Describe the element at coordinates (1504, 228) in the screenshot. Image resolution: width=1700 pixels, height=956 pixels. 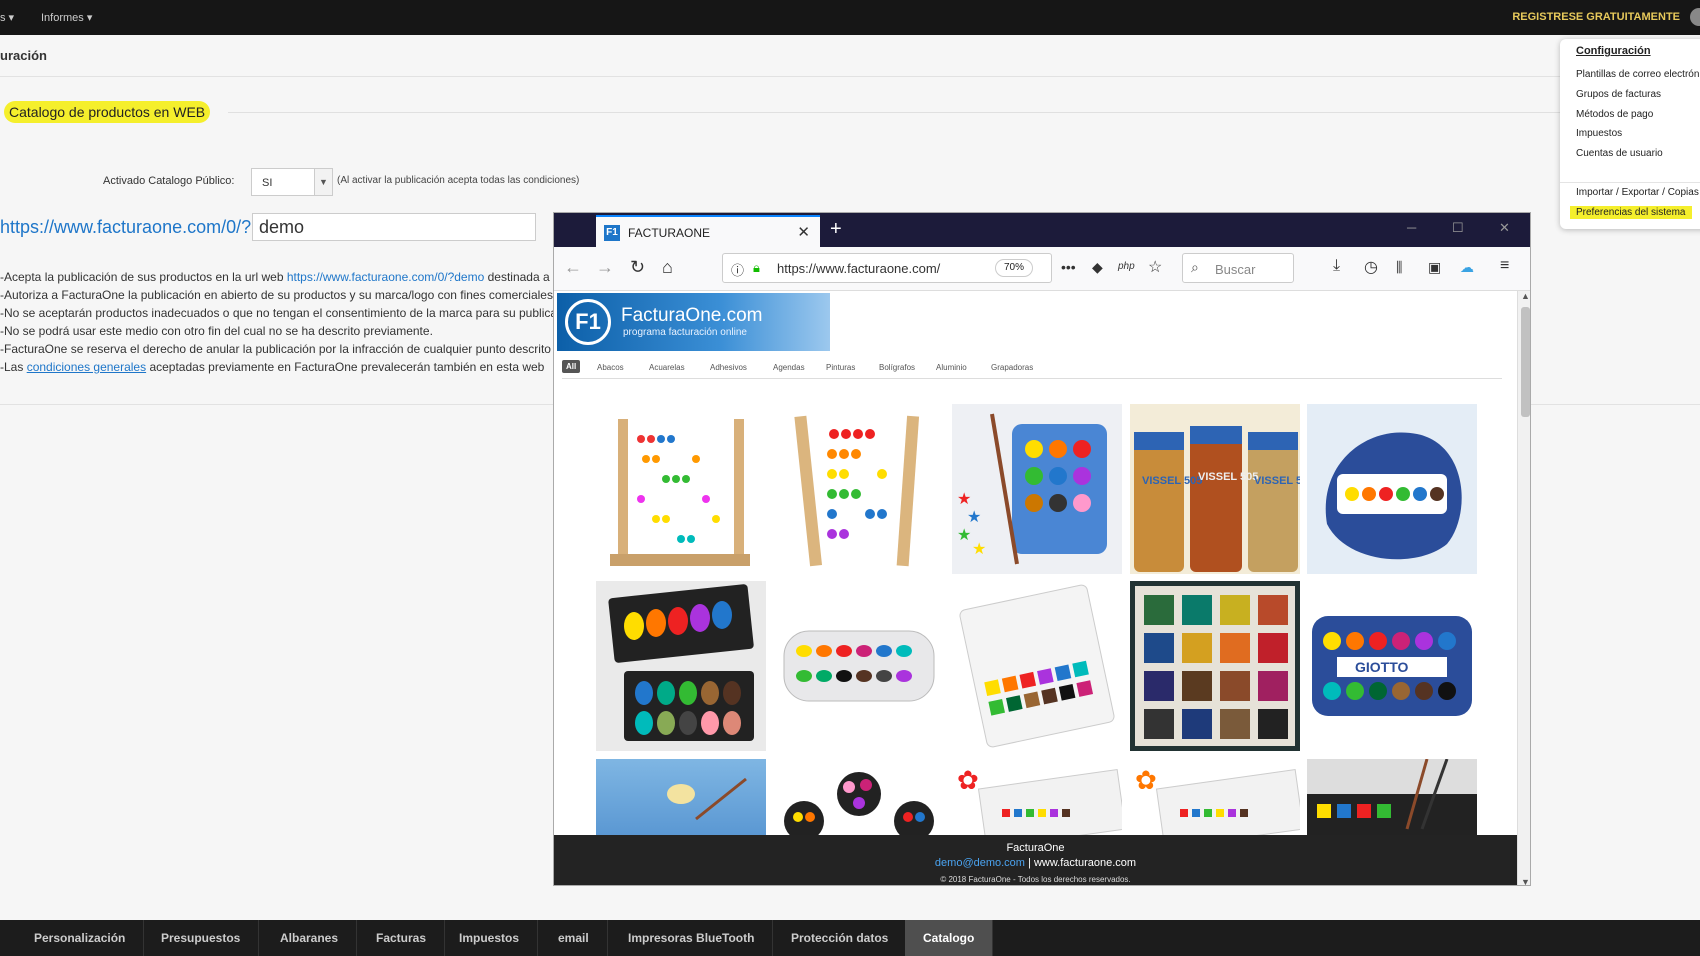
I see `window-close-icon: ✕` at that location.